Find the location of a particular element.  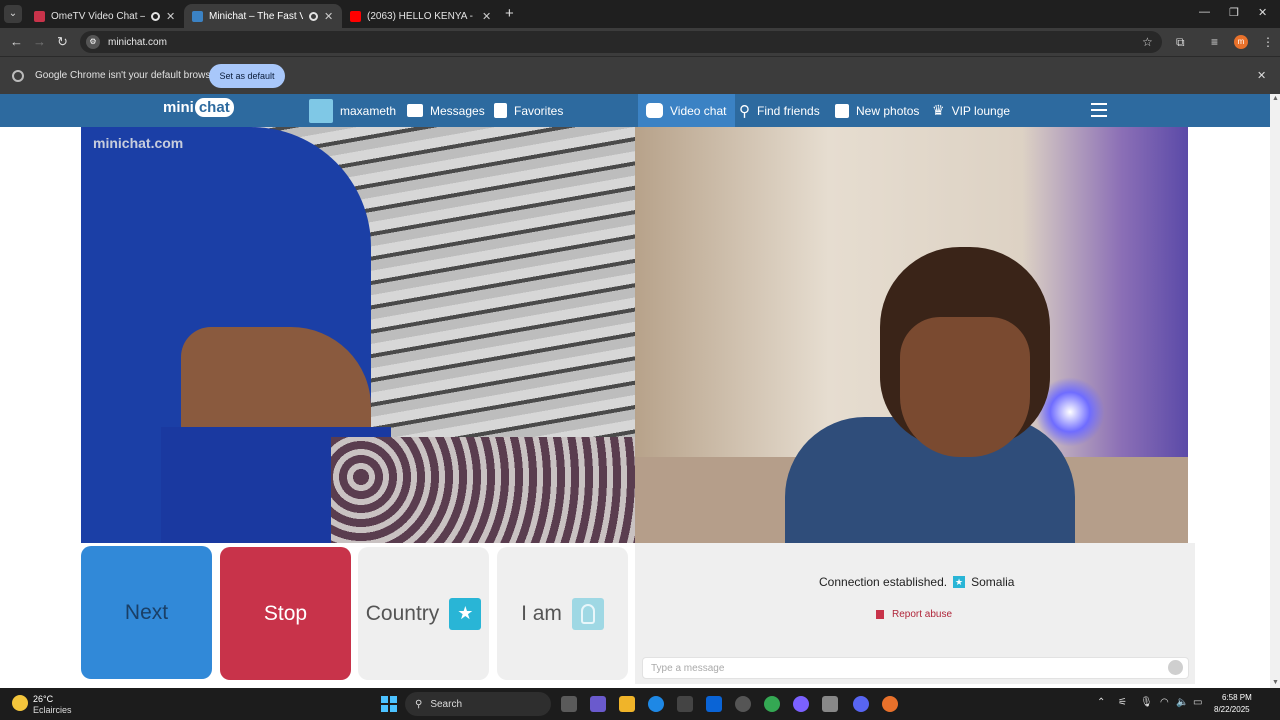

restore-icon: ❐ is located at coordinates (1234, 12).